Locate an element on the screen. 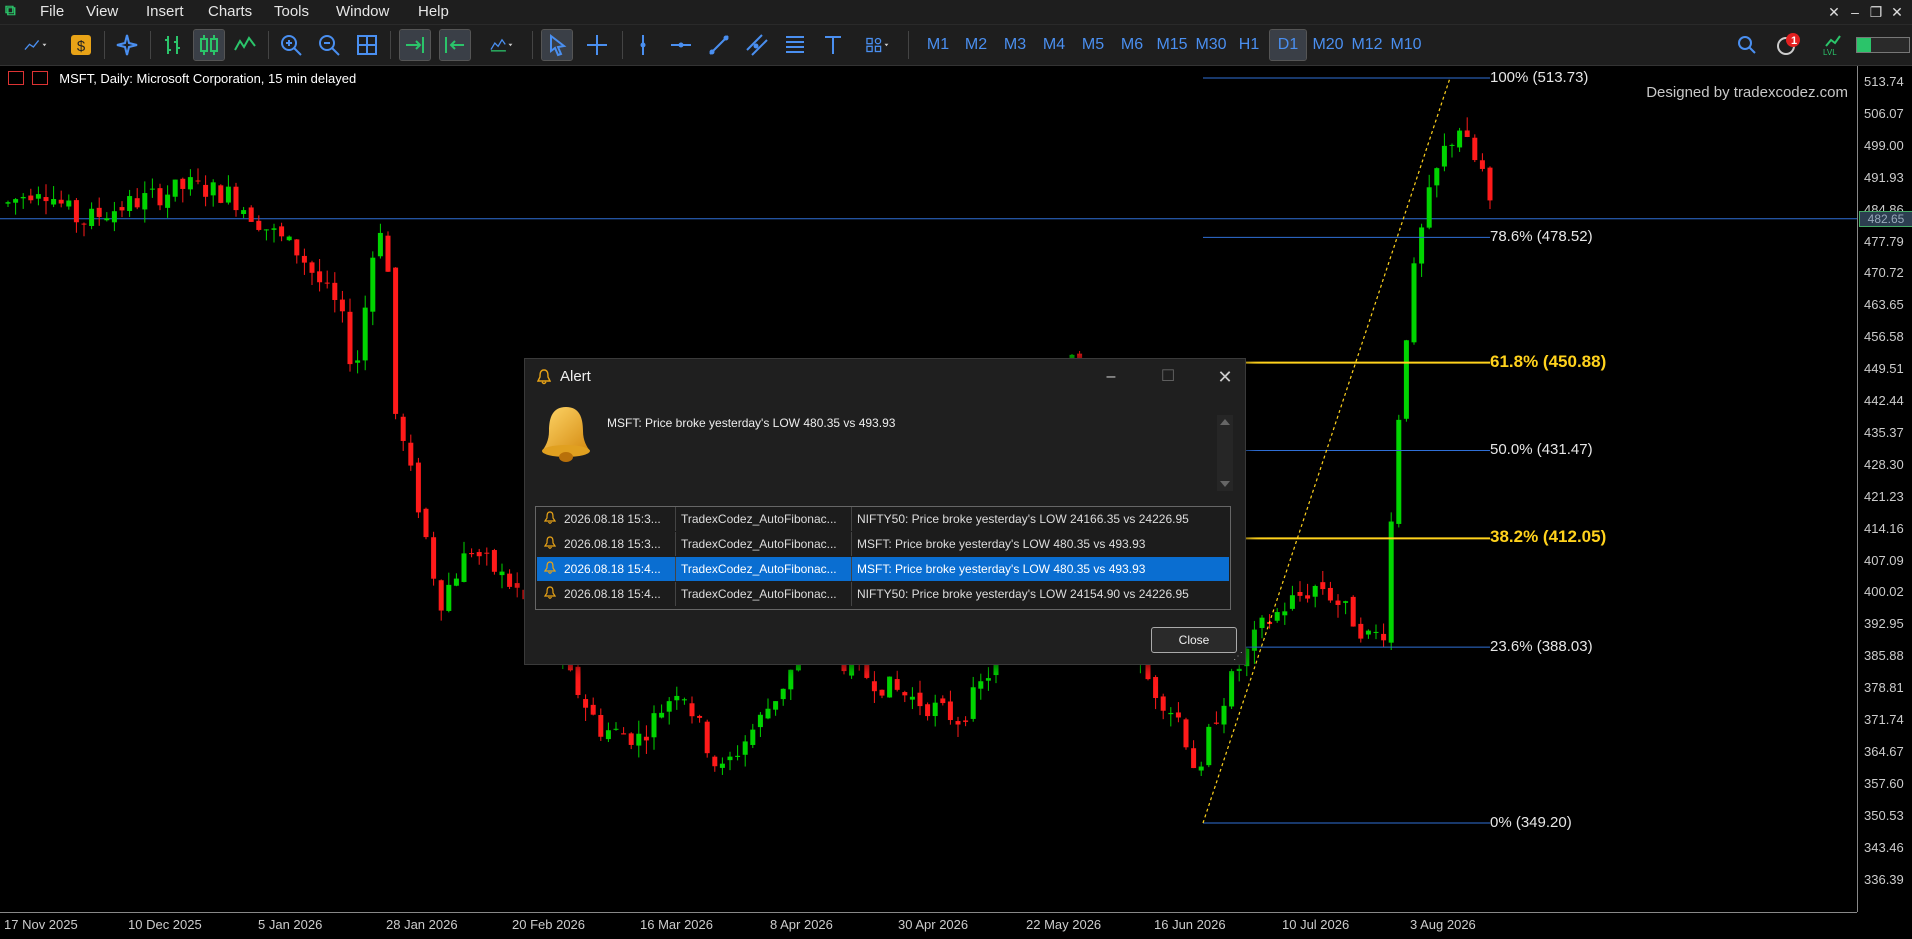 This screenshot has height=939, width=1912. alert-titlebar: Alert – ☐ ✕ is located at coordinates (885, 377).